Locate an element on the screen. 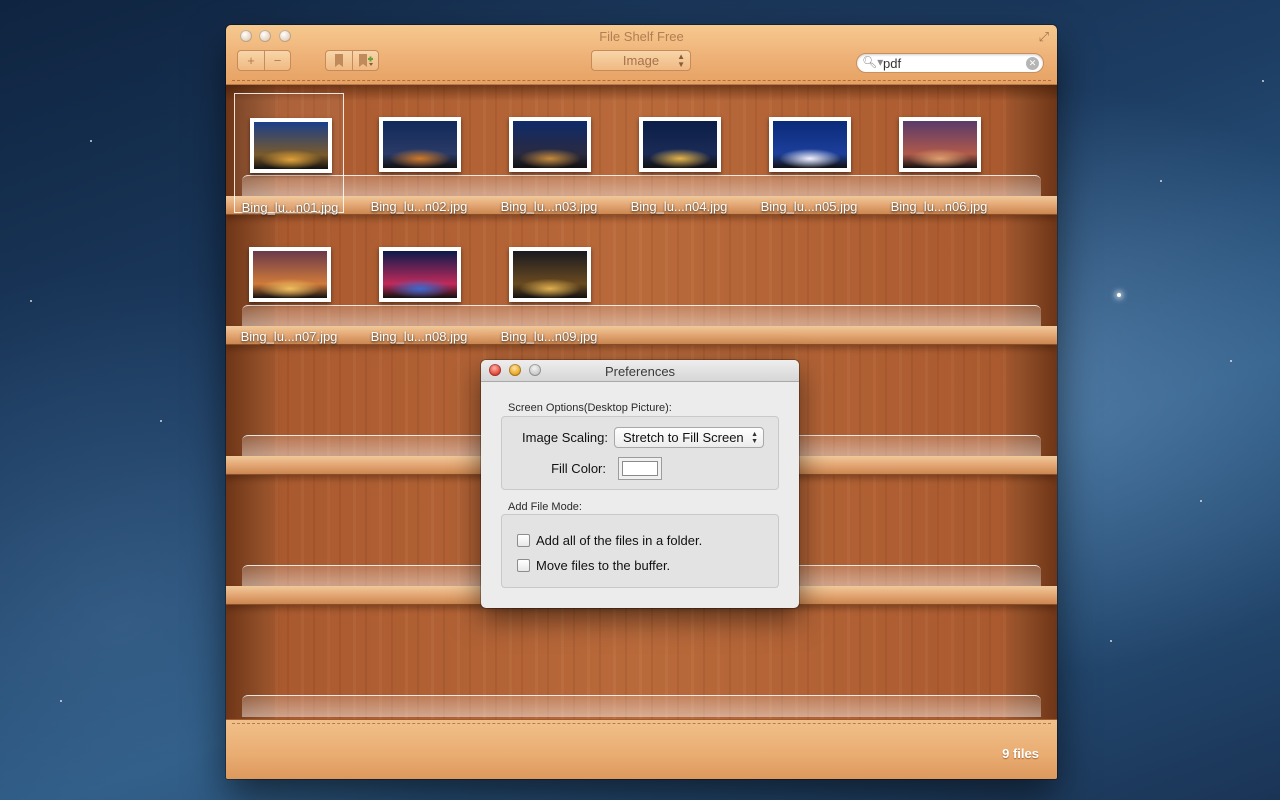 This screenshot has width=1280, height=800. fill-color-swatch is located at coordinates (640, 468).